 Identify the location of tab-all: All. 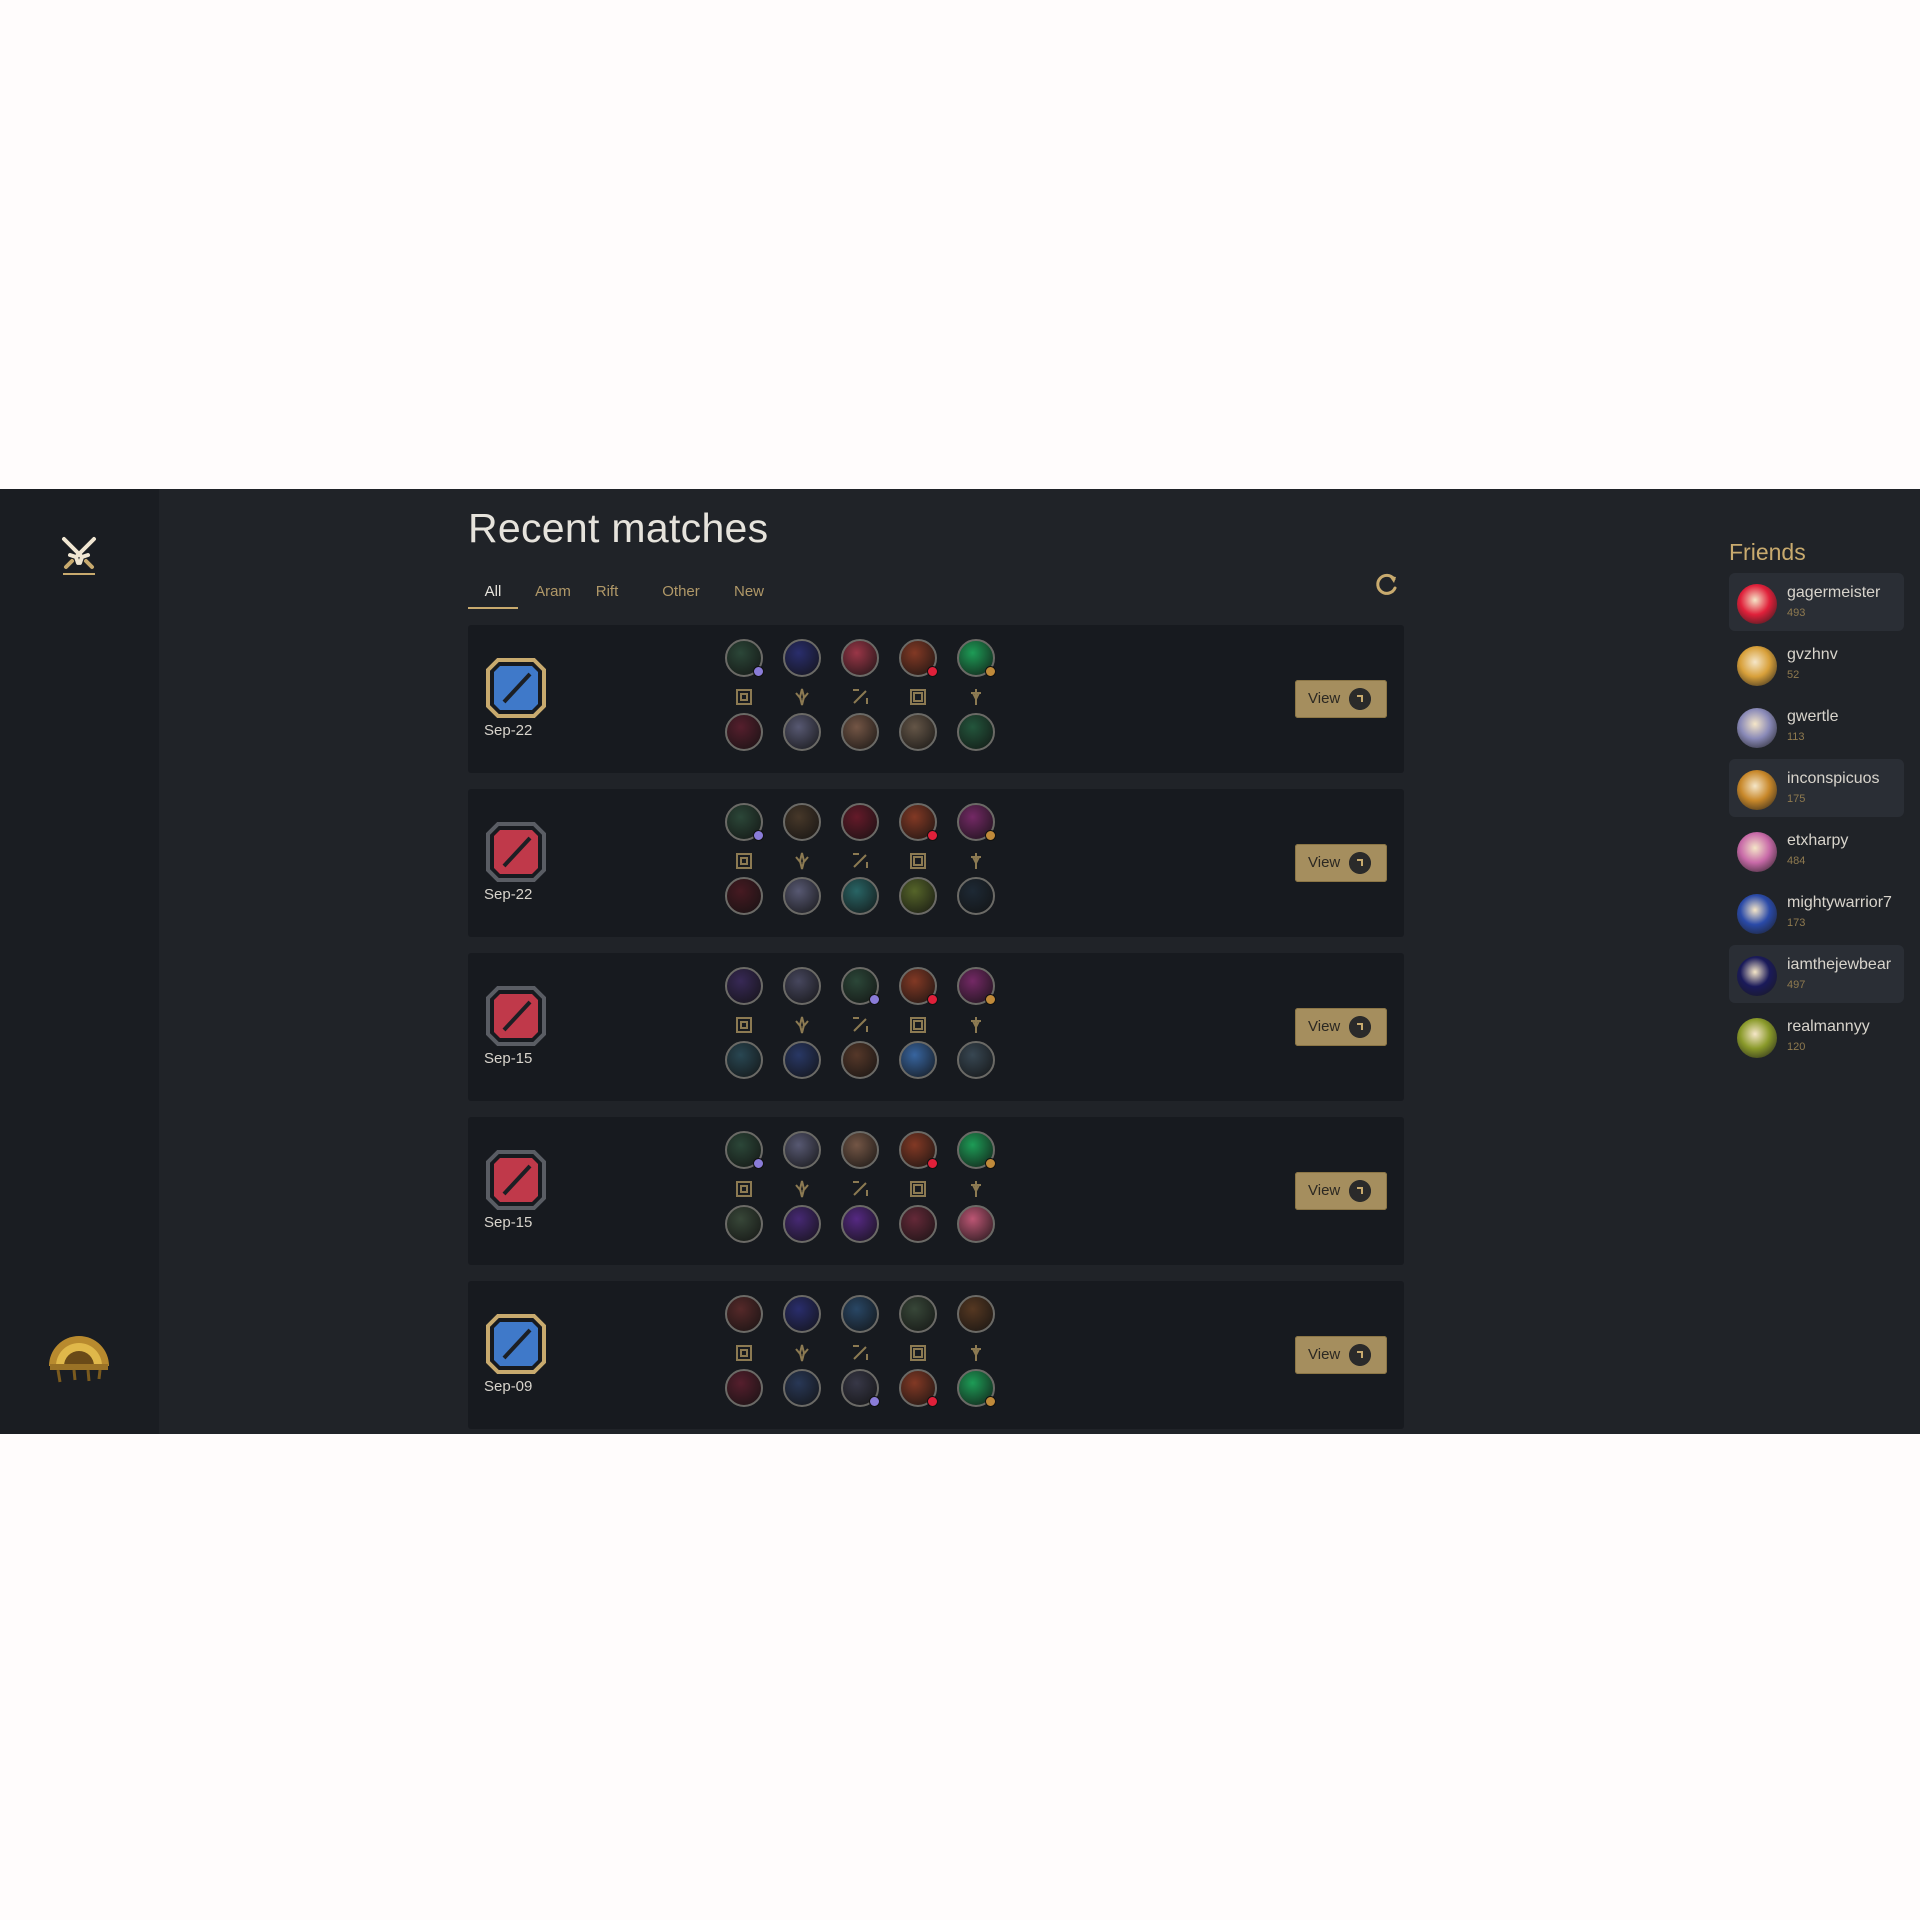
(493, 593).